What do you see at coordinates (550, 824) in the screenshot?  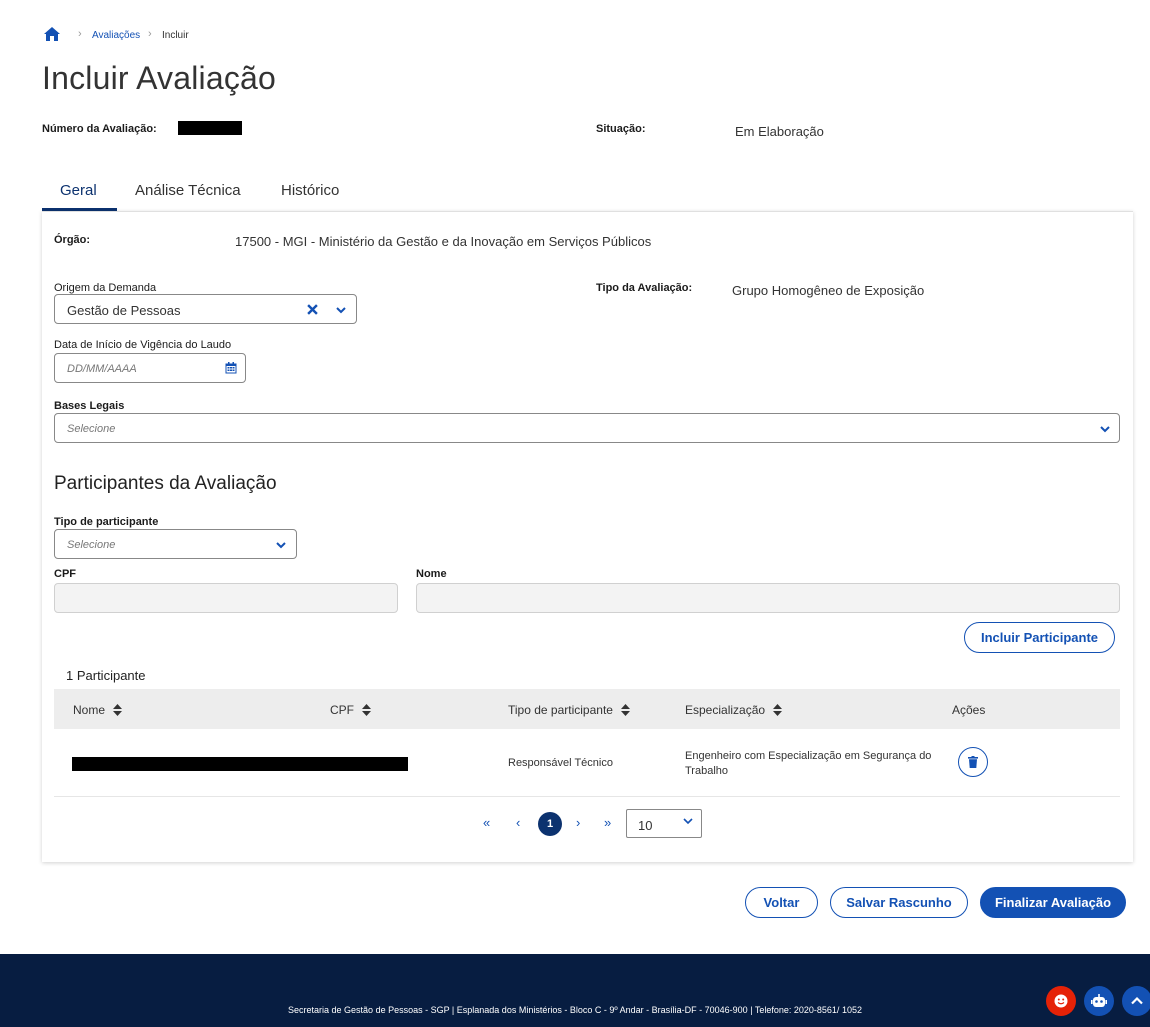 I see `page-number-current: 1` at bounding box center [550, 824].